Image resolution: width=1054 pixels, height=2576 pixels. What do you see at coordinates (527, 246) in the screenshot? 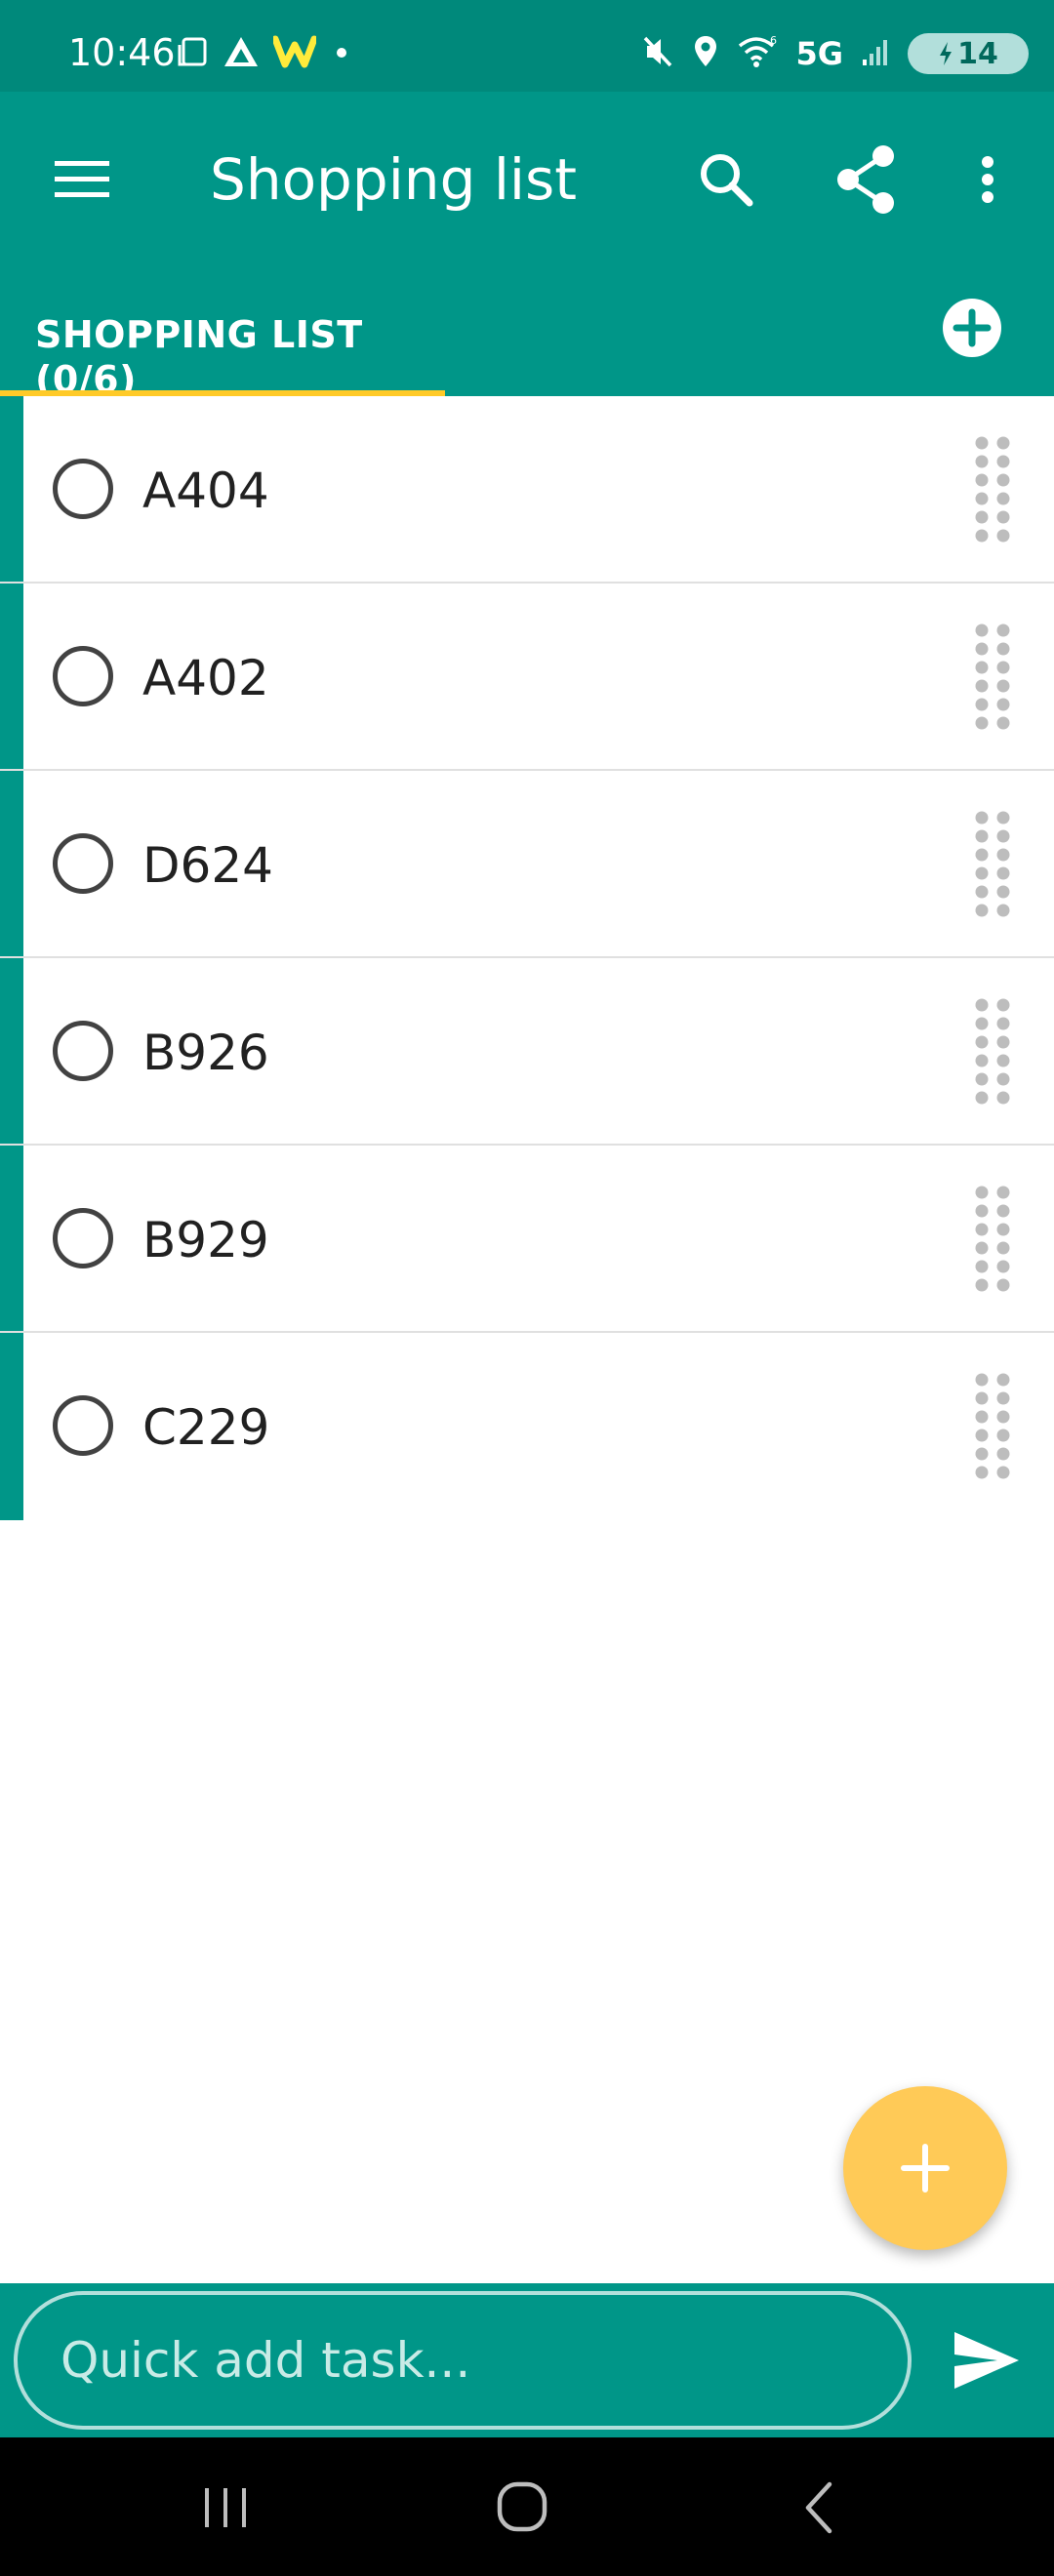
I see `app-bar: Shopping list SHOPPING LIST (0/6)` at bounding box center [527, 246].